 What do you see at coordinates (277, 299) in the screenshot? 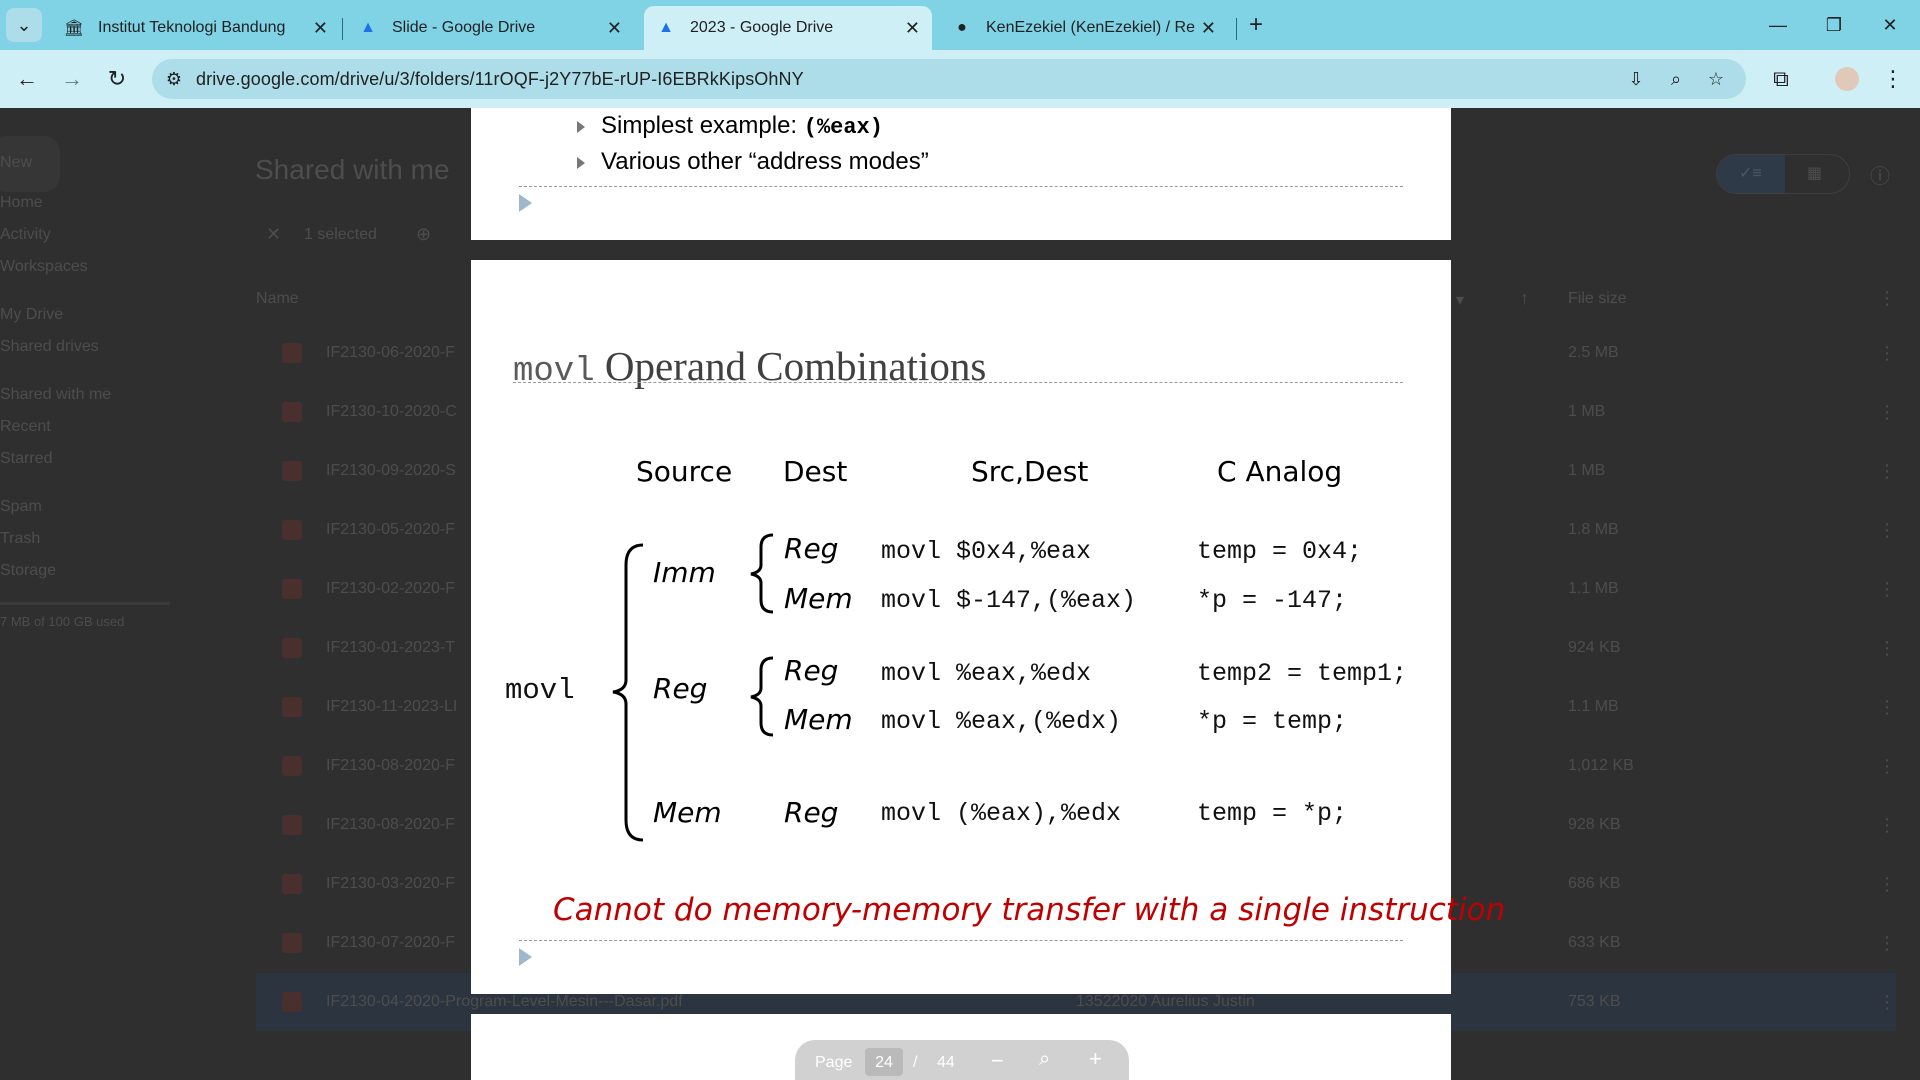
I see `column-header-name: Name` at bounding box center [277, 299].